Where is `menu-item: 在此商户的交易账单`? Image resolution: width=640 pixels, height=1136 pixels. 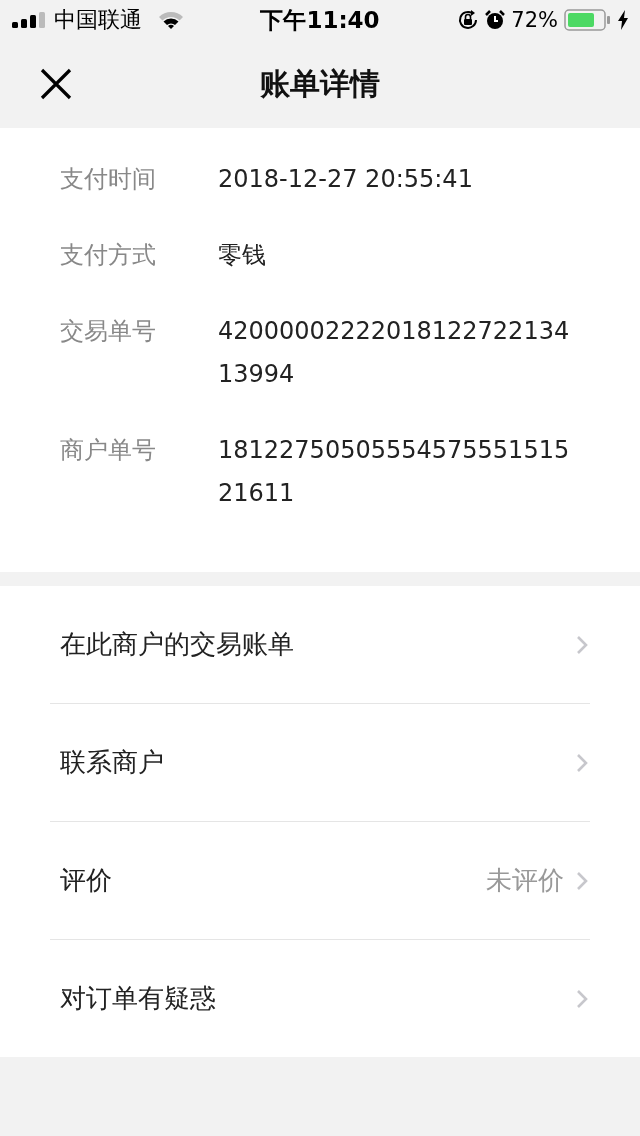 menu-item: 在此商户的交易账单 is located at coordinates (320, 644).